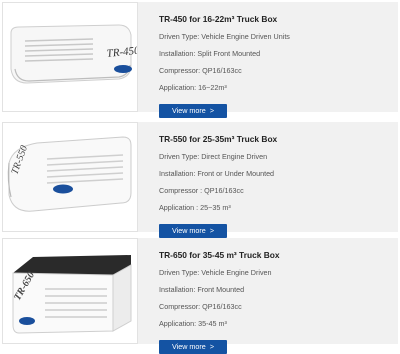 This screenshot has height=354, width=400. Describe the element at coordinates (121, 52) in the screenshot. I see `image-model-label: TR-450` at that location.